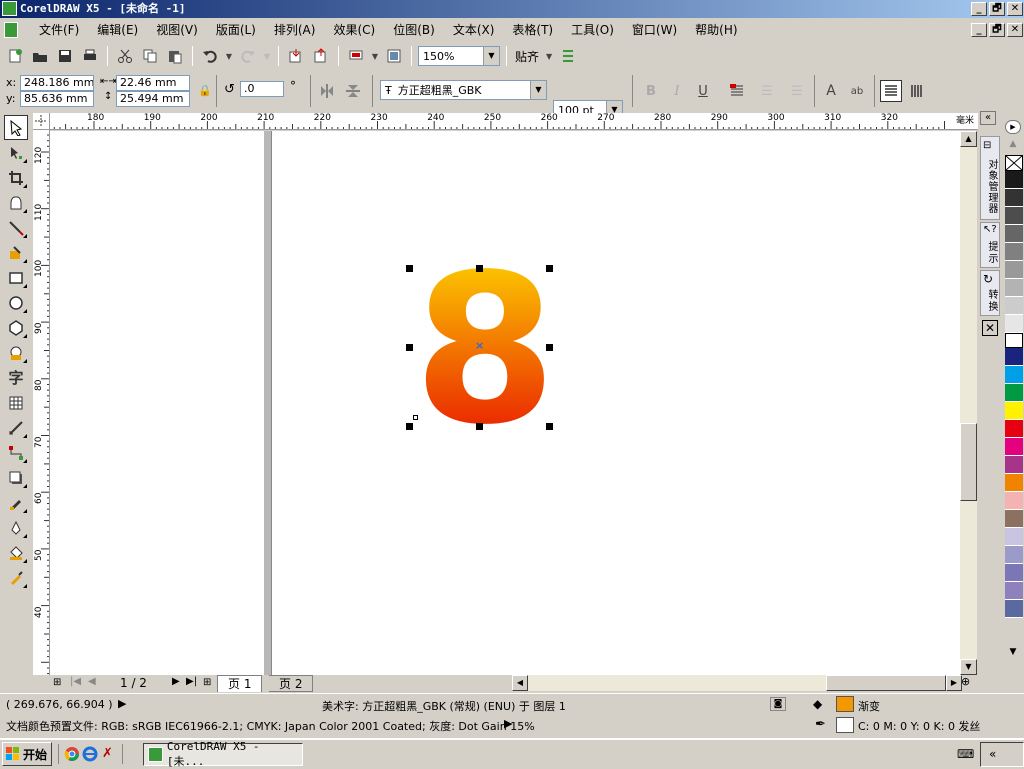 This screenshot has height=769, width=1024. What do you see at coordinates (16, 352) in the screenshot?
I see `basic-shapes-tool-icon` at bounding box center [16, 352].